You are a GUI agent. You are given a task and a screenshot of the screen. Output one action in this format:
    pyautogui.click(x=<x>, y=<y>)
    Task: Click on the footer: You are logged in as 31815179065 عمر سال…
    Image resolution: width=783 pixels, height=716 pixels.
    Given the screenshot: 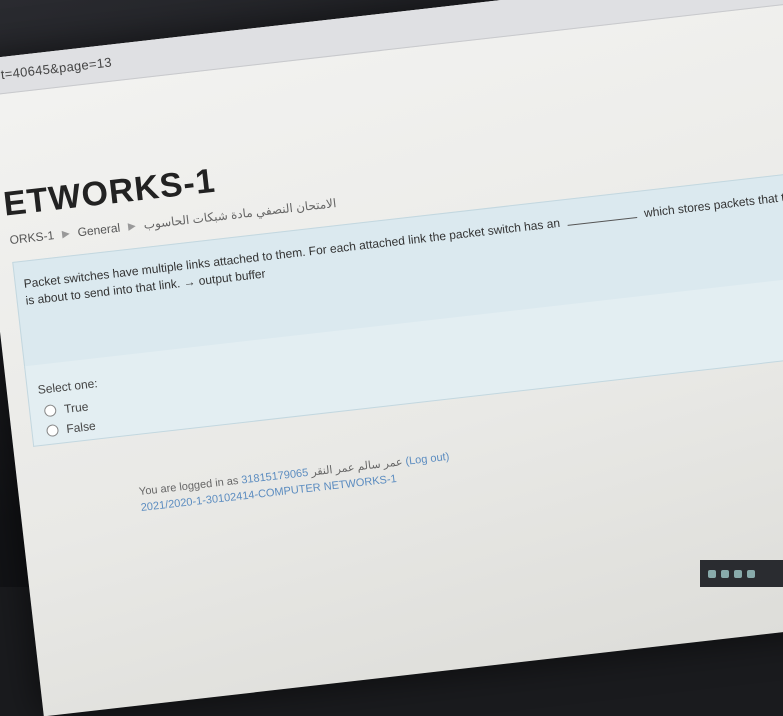 What is the action you would take?
    pyautogui.click(x=295, y=482)
    